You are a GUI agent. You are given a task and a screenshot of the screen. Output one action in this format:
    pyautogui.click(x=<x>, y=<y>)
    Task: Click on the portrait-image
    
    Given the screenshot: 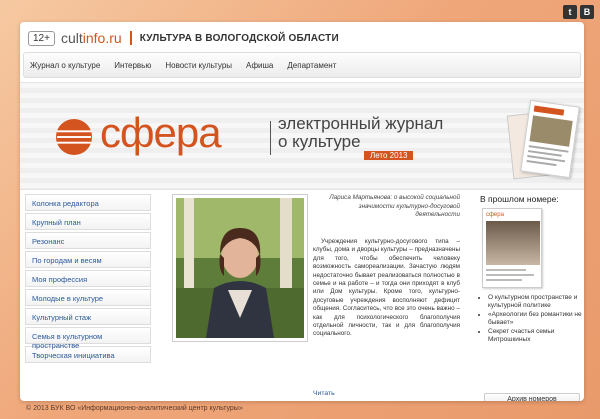 What is the action you would take?
    pyautogui.click(x=240, y=268)
    